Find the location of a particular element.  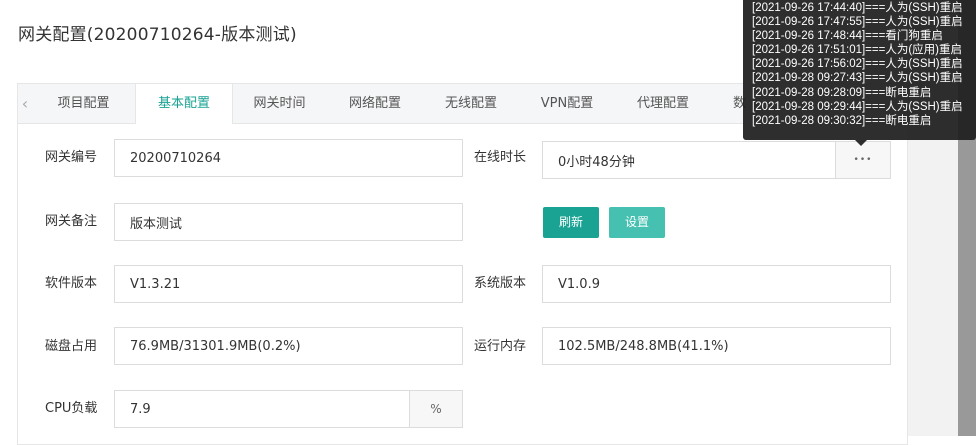

refresh-button: 刷新 is located at coordinates (571, 222).